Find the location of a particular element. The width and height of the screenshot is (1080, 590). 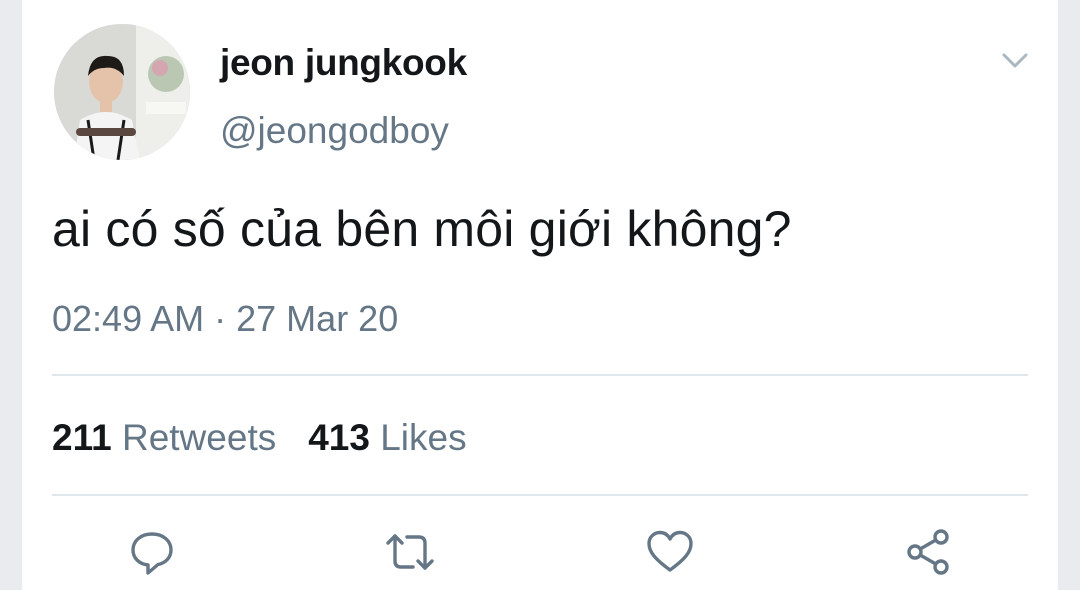

like-button is located at coordinates (670, 552).